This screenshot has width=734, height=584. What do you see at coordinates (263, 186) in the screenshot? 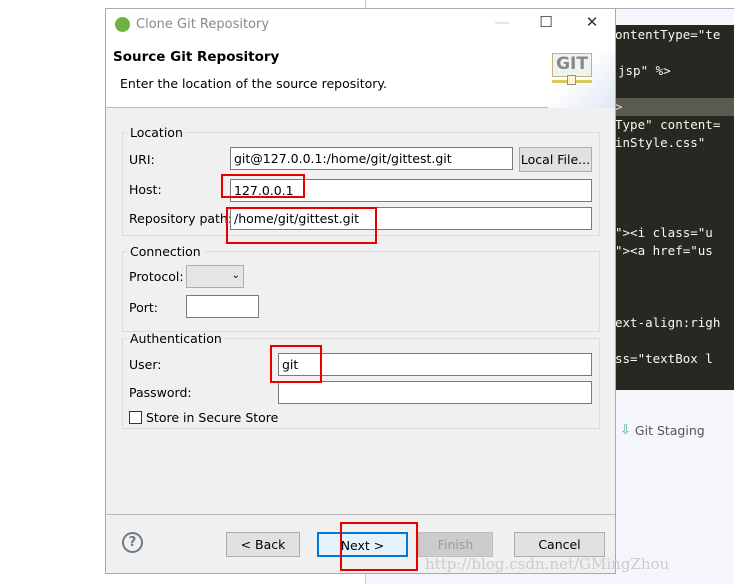
I see `annotation-host` at bounding box center [263, 186].